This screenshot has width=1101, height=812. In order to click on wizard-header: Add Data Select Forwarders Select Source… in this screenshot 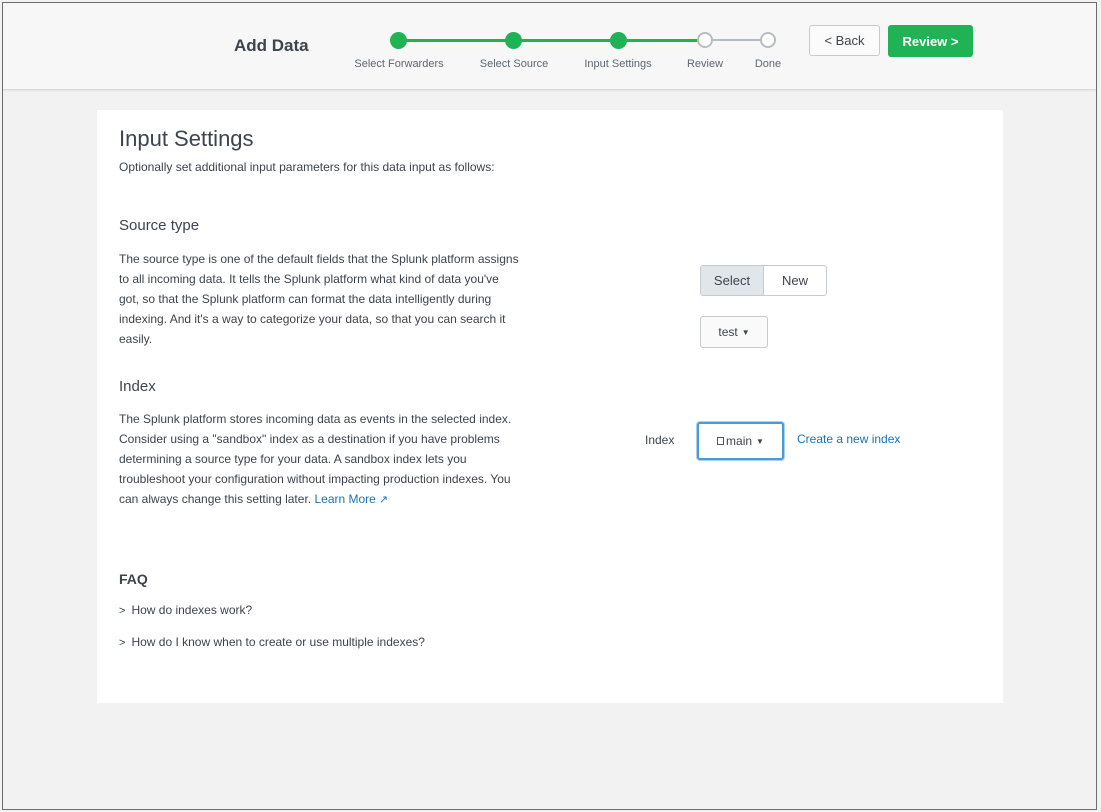, I will do `click(549, 46)`.